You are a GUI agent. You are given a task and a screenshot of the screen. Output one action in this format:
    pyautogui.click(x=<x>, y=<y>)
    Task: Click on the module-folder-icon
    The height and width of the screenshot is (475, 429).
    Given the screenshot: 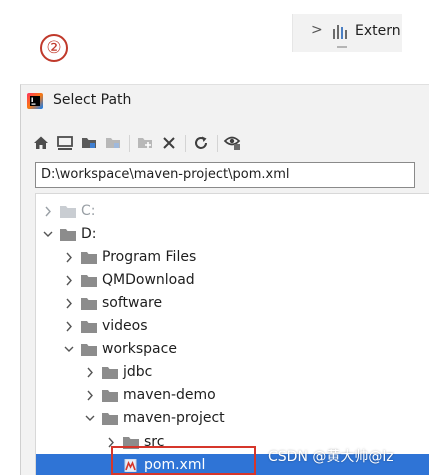 What is the action you would take?
    pyautogui.click(x=113, y=143)
    